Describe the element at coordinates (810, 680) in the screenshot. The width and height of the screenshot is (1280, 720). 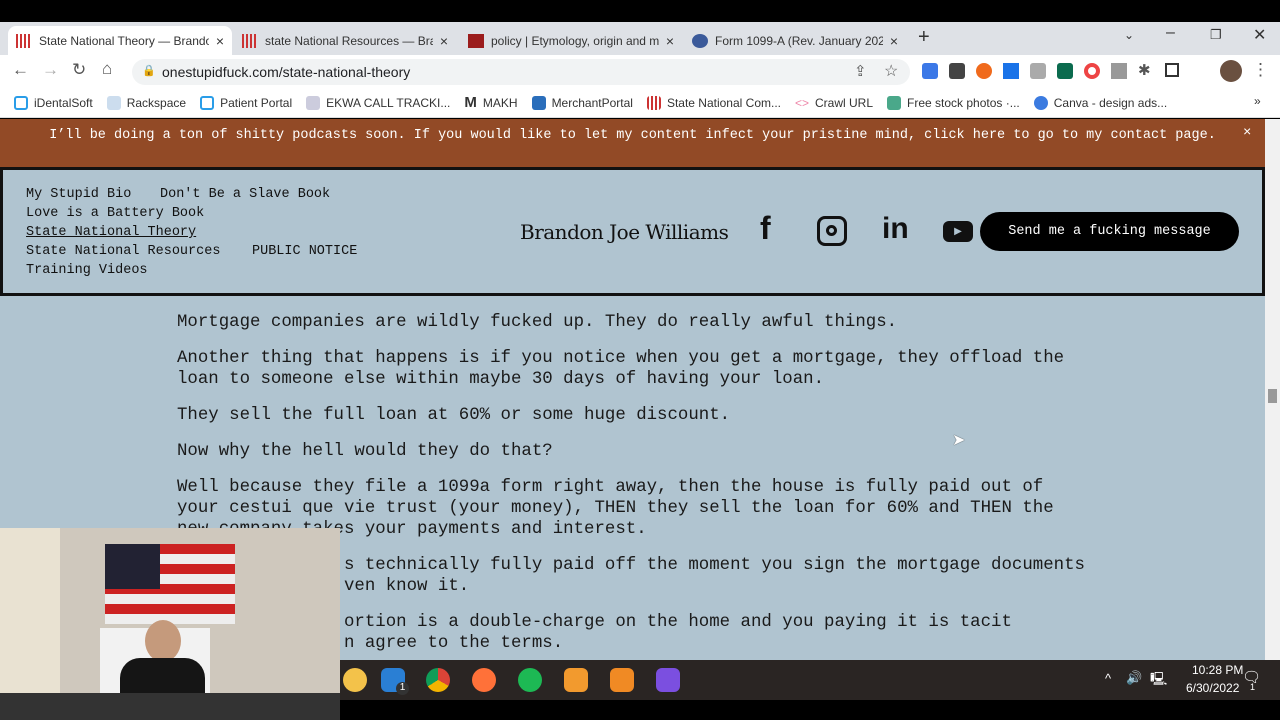
I see `windows-taskbar: 1 ^ 🔊 🖳 10:28 PM 6/30/2022 🗨 1` at that location.